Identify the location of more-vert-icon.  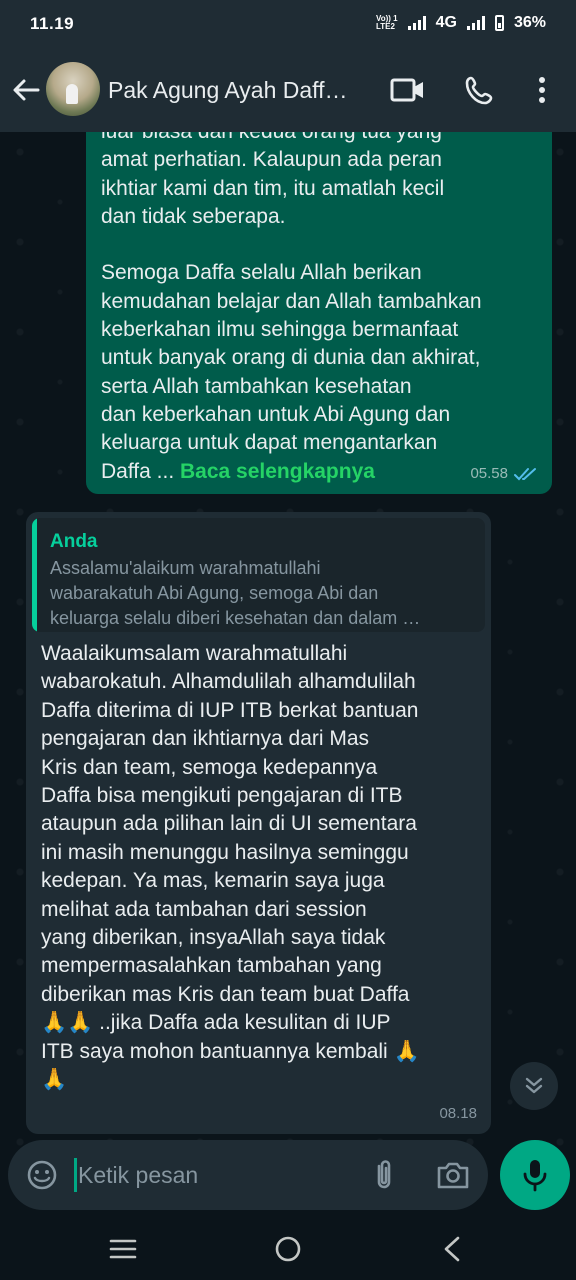
(542, 90).